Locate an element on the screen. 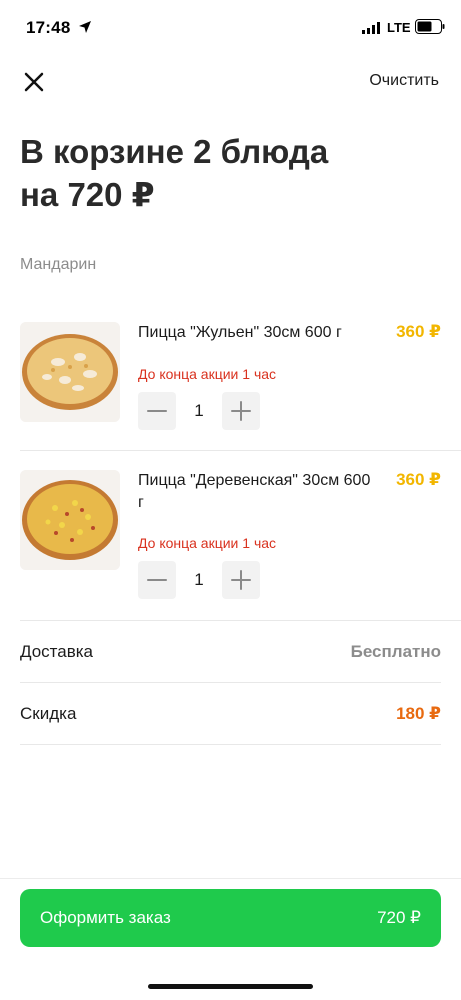 The width and height of the screenshot is (461, 1000). location-arrow-icon is located at coordinates (85, 27).